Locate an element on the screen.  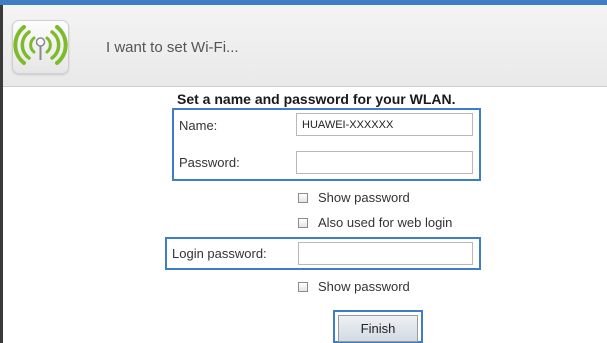
show-login-password-label: Show password is located at coordinates (364, 286).